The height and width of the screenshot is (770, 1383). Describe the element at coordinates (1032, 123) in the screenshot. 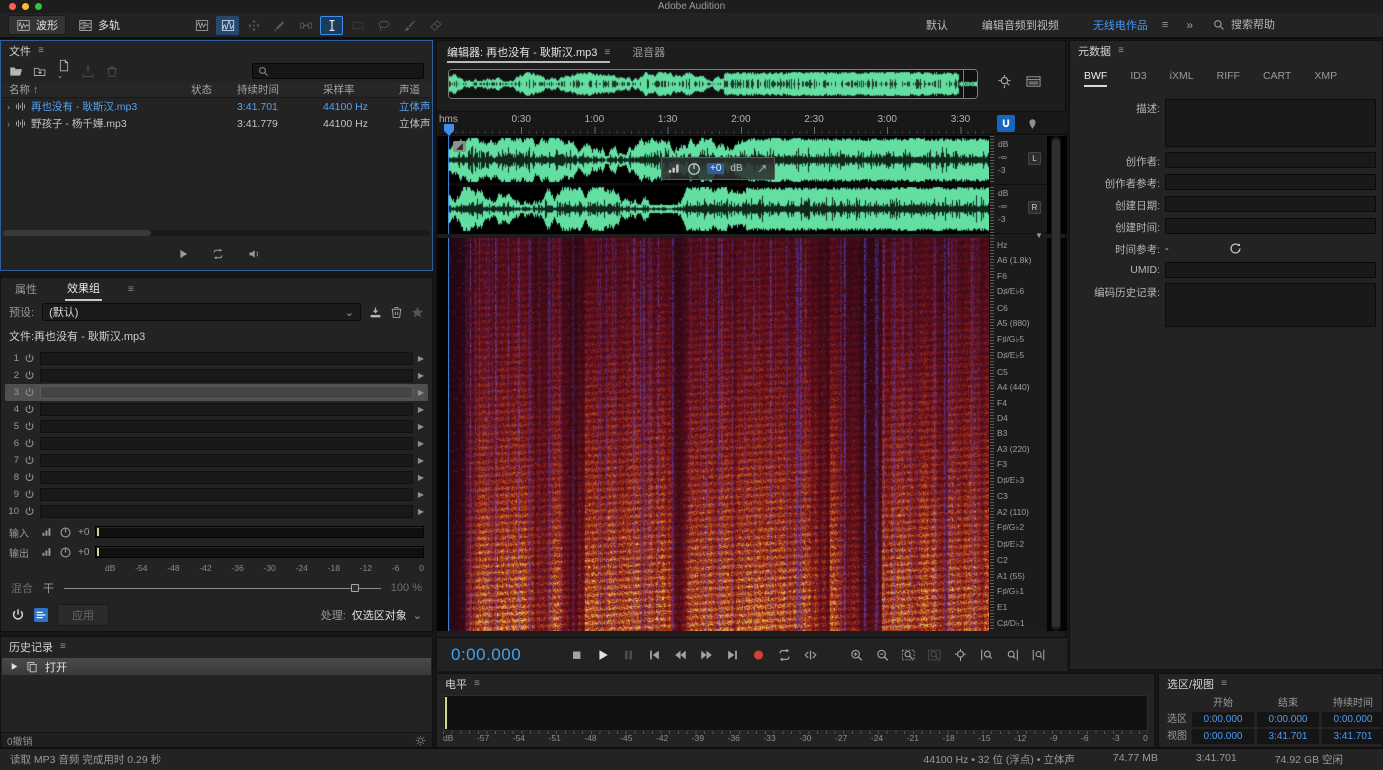

I see `marker-icon` at that location.